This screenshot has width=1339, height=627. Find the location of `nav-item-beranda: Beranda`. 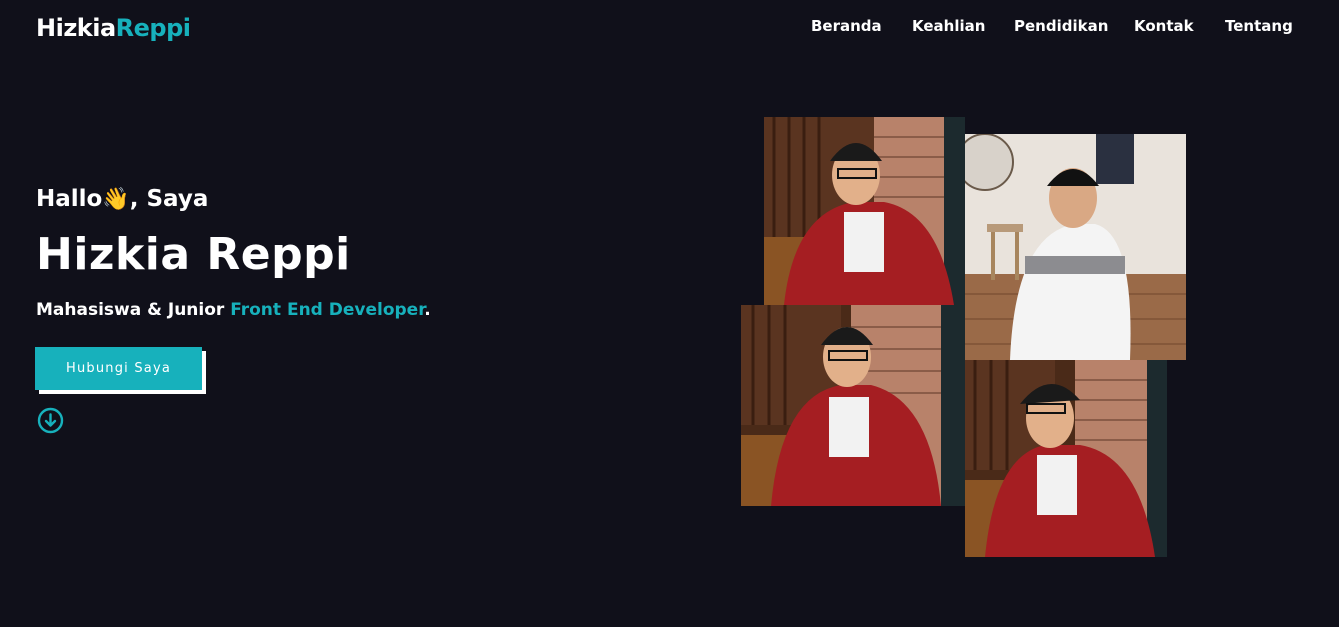

nav-item-beranda: Beranda is located at coordinates (846, 26).